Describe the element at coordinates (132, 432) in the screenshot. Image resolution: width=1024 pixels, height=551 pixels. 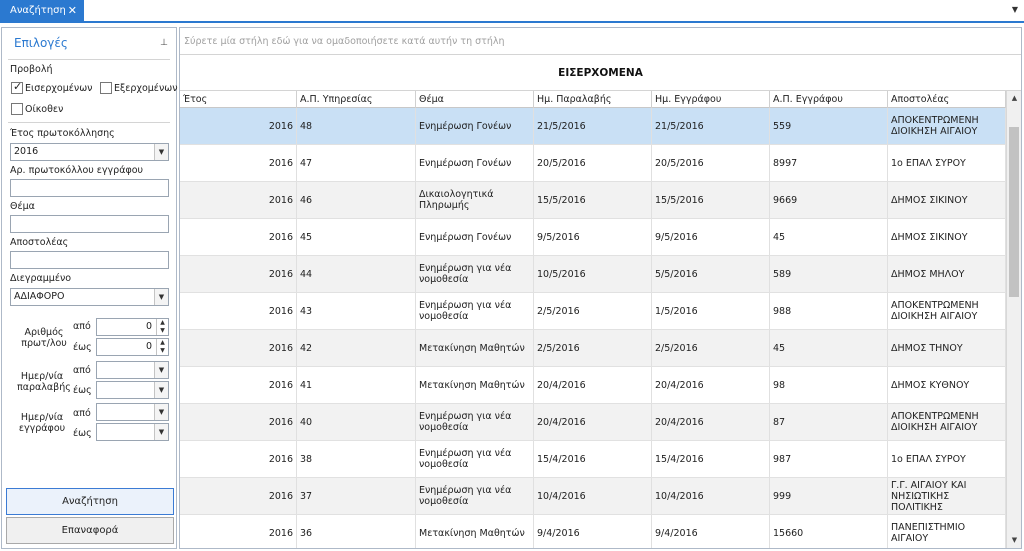
I see `docdate-to-picker: ▼` at that location.